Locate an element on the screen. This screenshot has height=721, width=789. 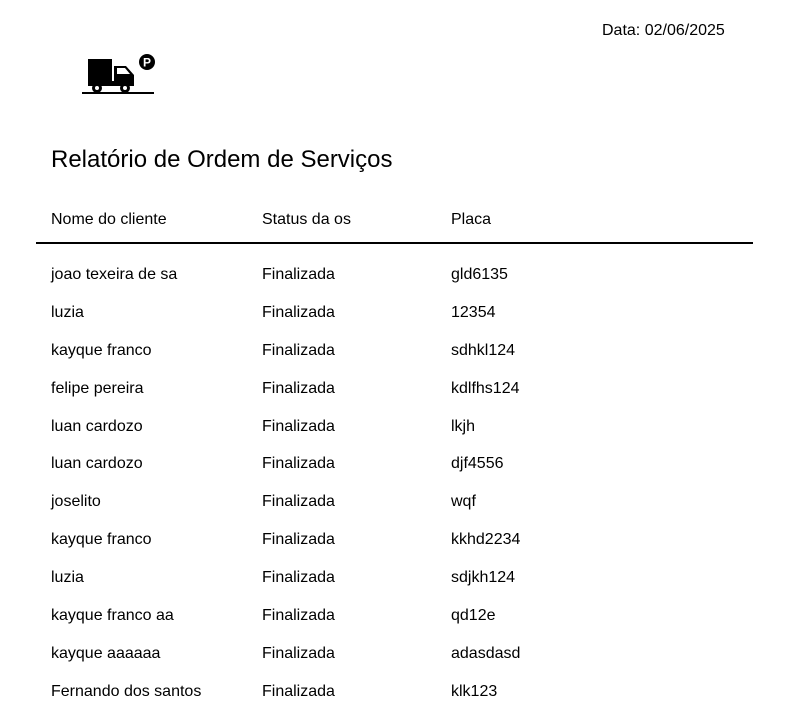
cell-cliente: kayque aaaaaa is located at coordinates (106, 653).